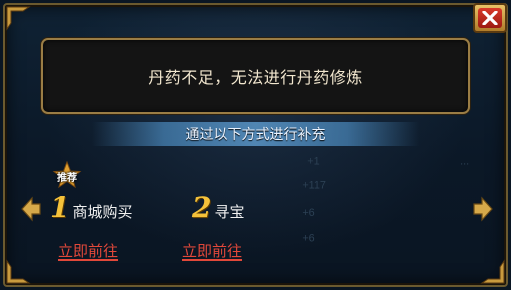 This screenshot has width=511, height=290. What do you see at coordinates (102, 212) in the screenshot?
I see `option-label: 商城购买` at bounding box center [102, 212].